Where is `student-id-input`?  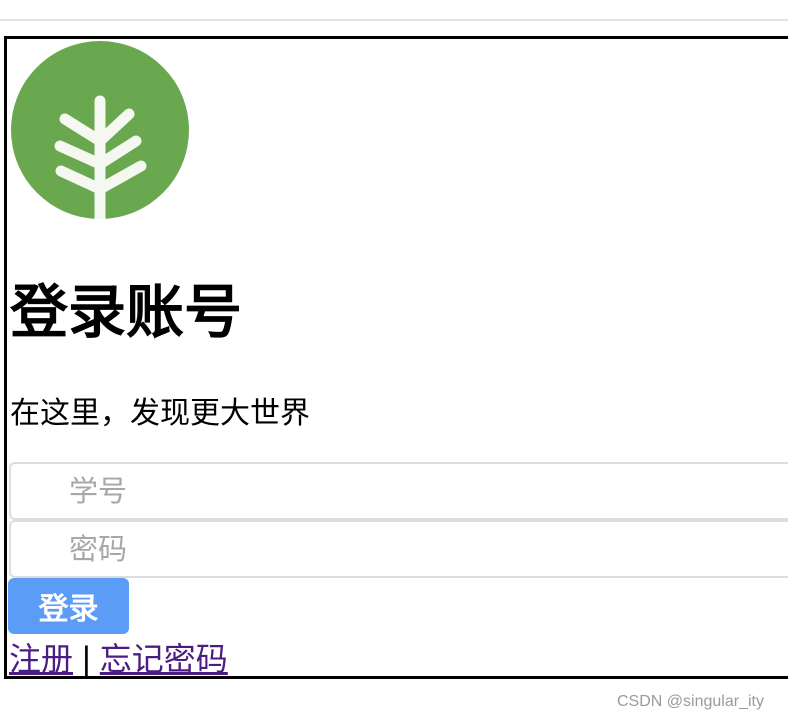 student-id-input is located at coordinates (398, 491).